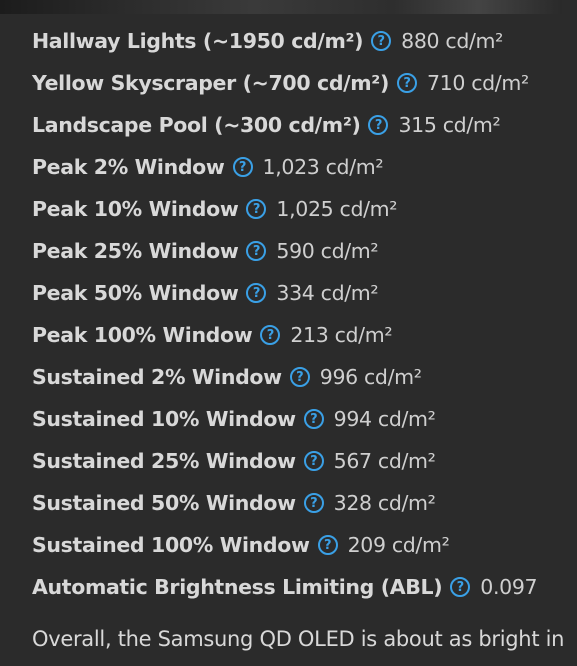 This screenshot has width=577, height=666. What do you see at coordinates (128, 167) in the screenshot?
I see `measurement-label: Peak 2% Window` at bounding box center [128, 167].